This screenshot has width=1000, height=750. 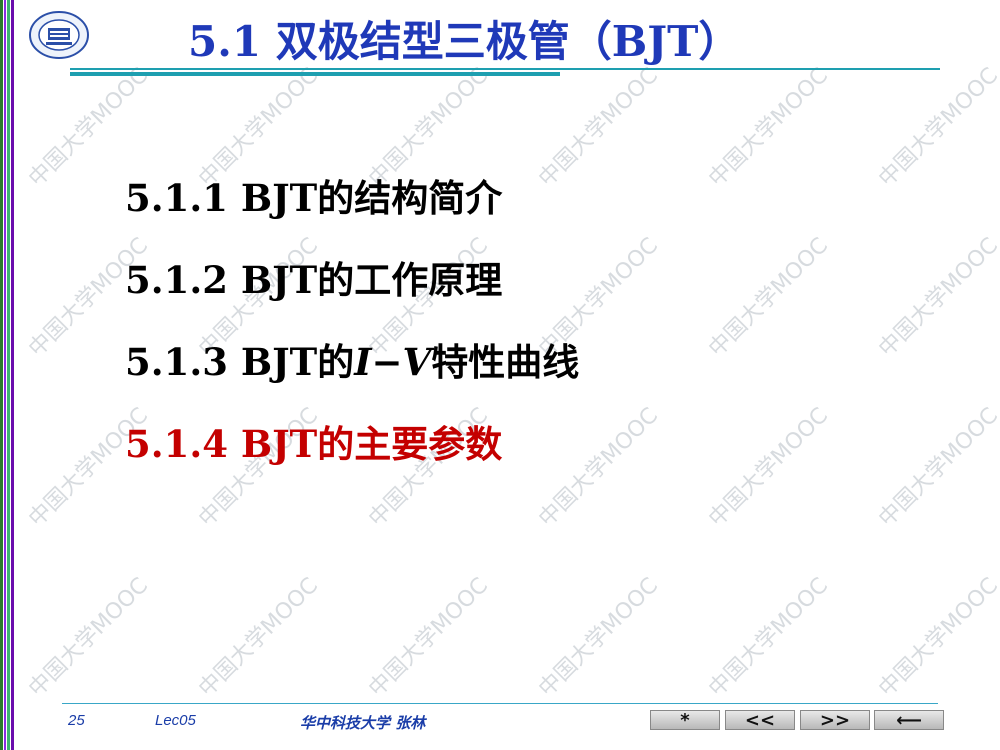 What do you see at coordinates (352, 362) in the screenshot?
I see `section-item-3-label: 5.1.3 BJT的I−V特性曲线` at bounding box center [352, 362].